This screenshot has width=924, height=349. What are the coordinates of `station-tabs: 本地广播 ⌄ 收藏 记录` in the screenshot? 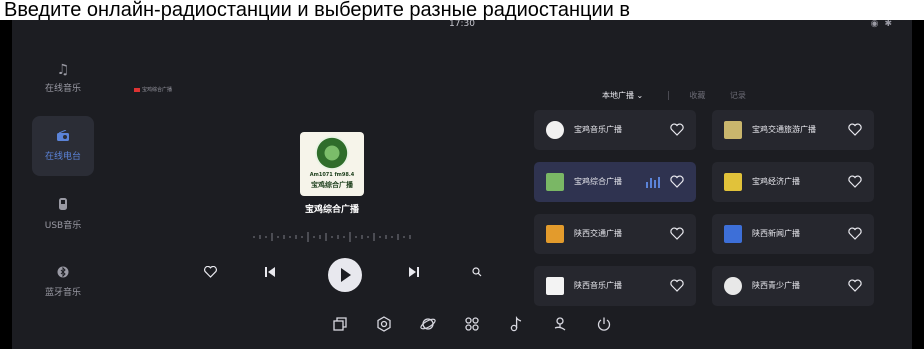 It's located at (685, 97).